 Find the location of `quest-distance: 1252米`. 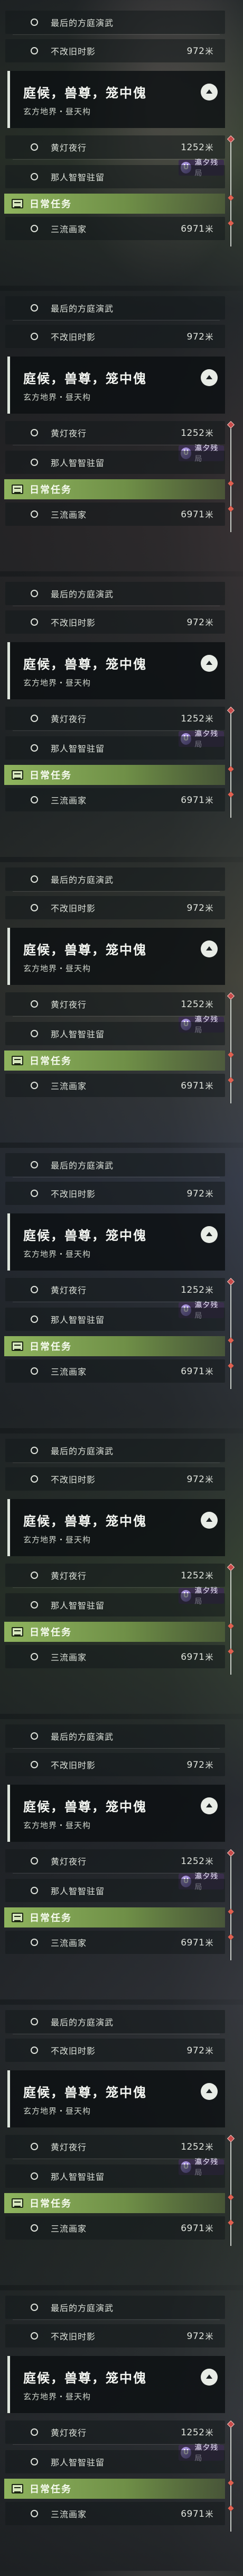

quest-distance: 1252米 is located at coordinates (197, 1575).